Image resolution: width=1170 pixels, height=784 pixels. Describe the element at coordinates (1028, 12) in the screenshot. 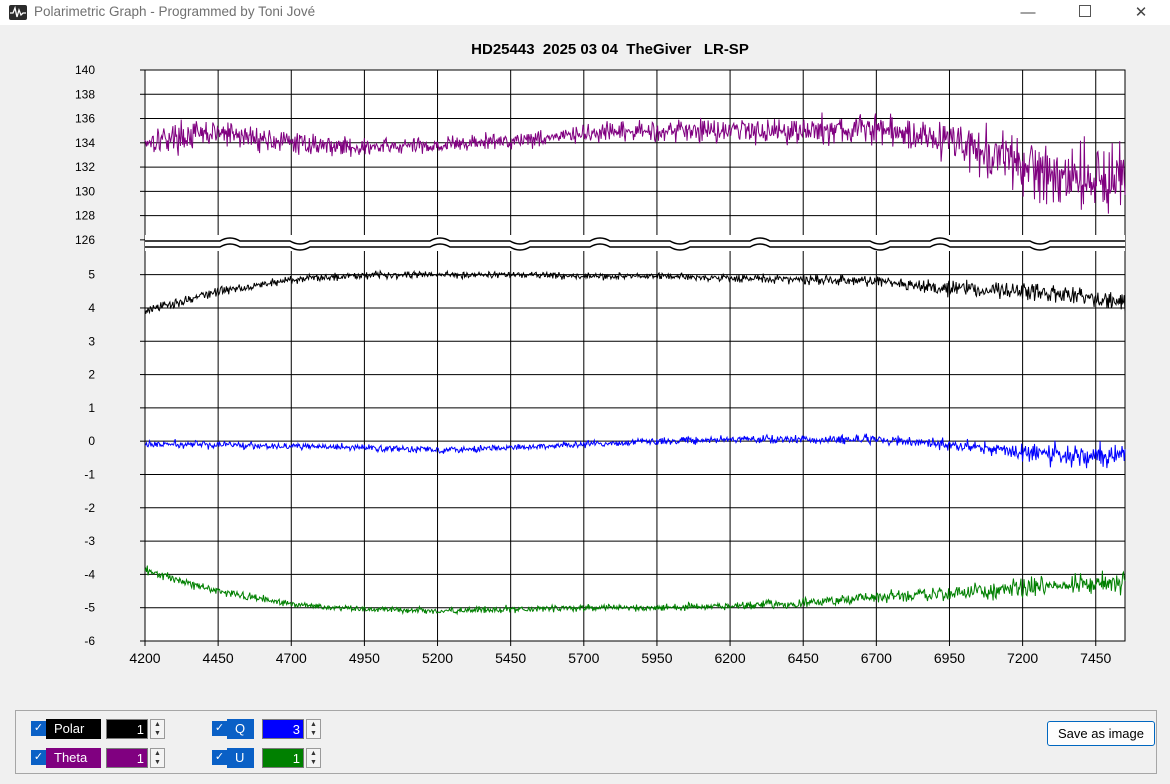

I see `minimize-button: —` at that location.